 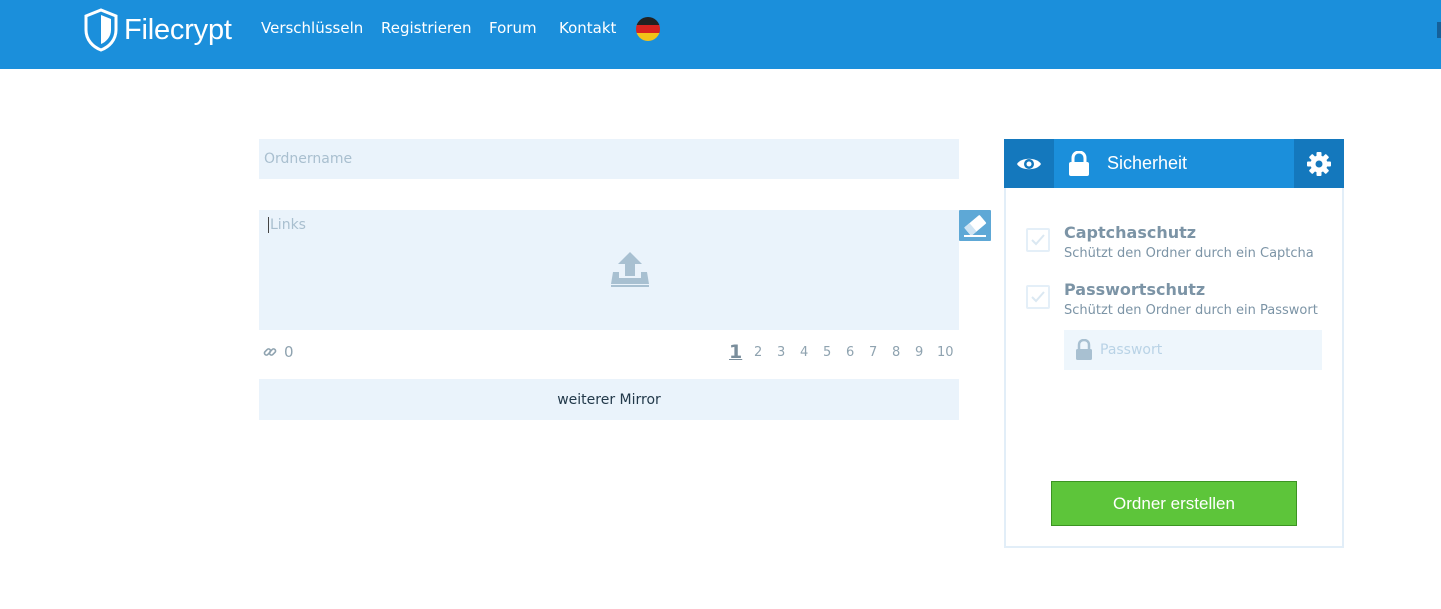 What do you see at coordinates (289, 352) in the screenshot?
I see `link-count-value: 0` at bounding box center [289, 352].